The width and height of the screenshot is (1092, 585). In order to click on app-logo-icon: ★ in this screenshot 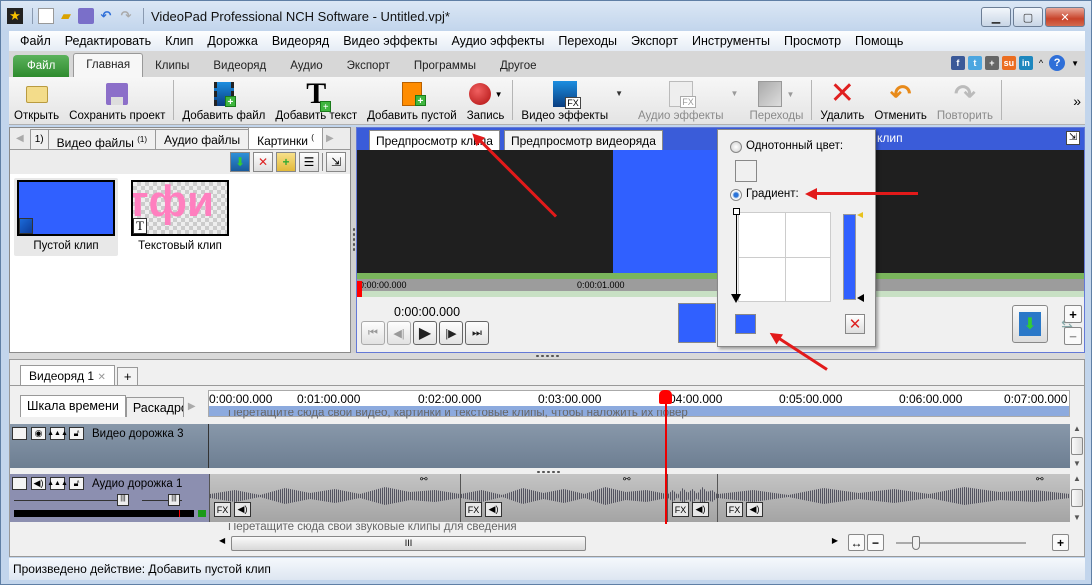, I will do `click(15, 16)`.